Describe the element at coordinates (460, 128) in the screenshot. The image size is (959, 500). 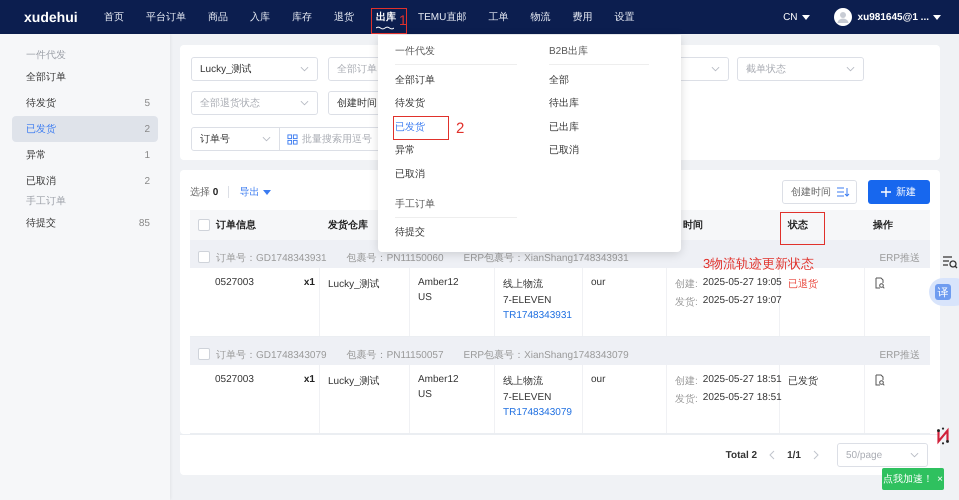
I see `annotation-number: 2` at that location.